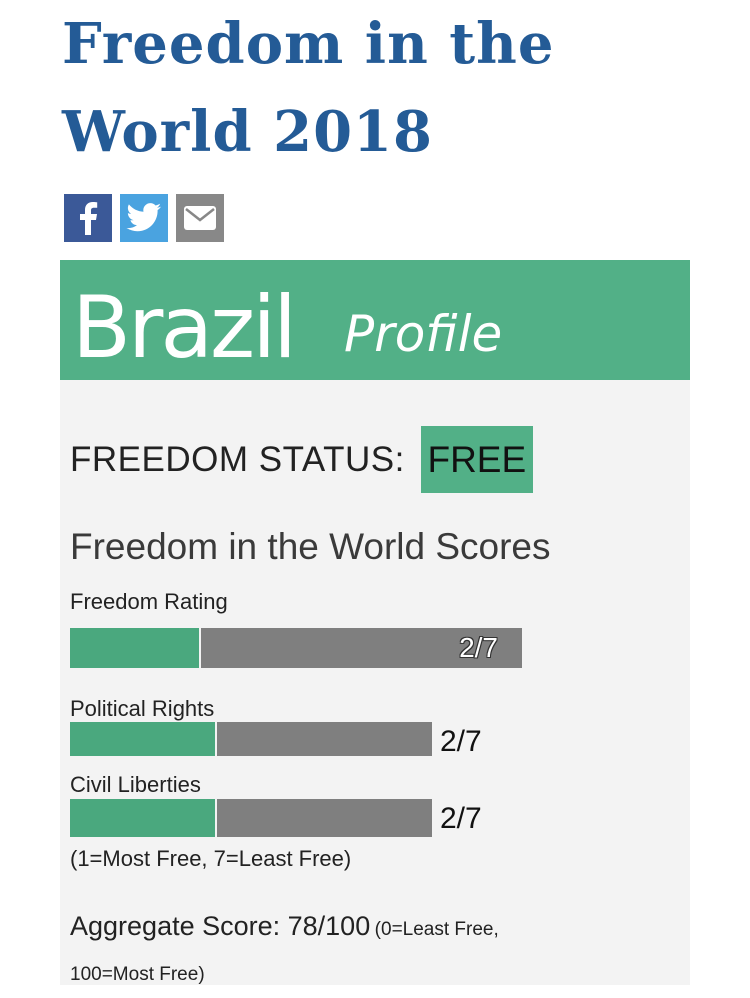 This screenshot has height=998, width=750. What do you see at coordinates (461, 741) in the screenshot?
I see `political-rights-value: 2/7` at bounding box center [461, 741].